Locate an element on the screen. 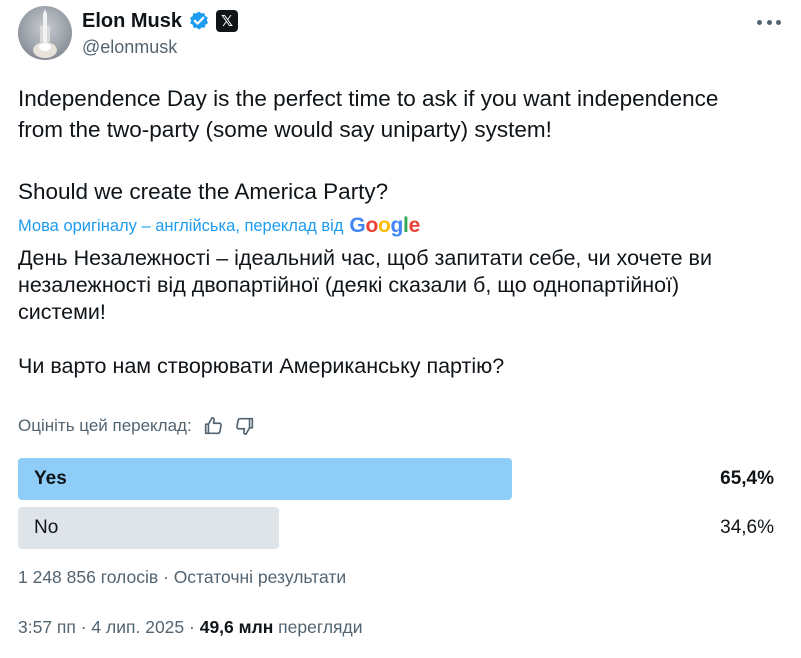 This screenshot has width=801, height=658. verified-badge-icon is located at coordinates (199, 21).